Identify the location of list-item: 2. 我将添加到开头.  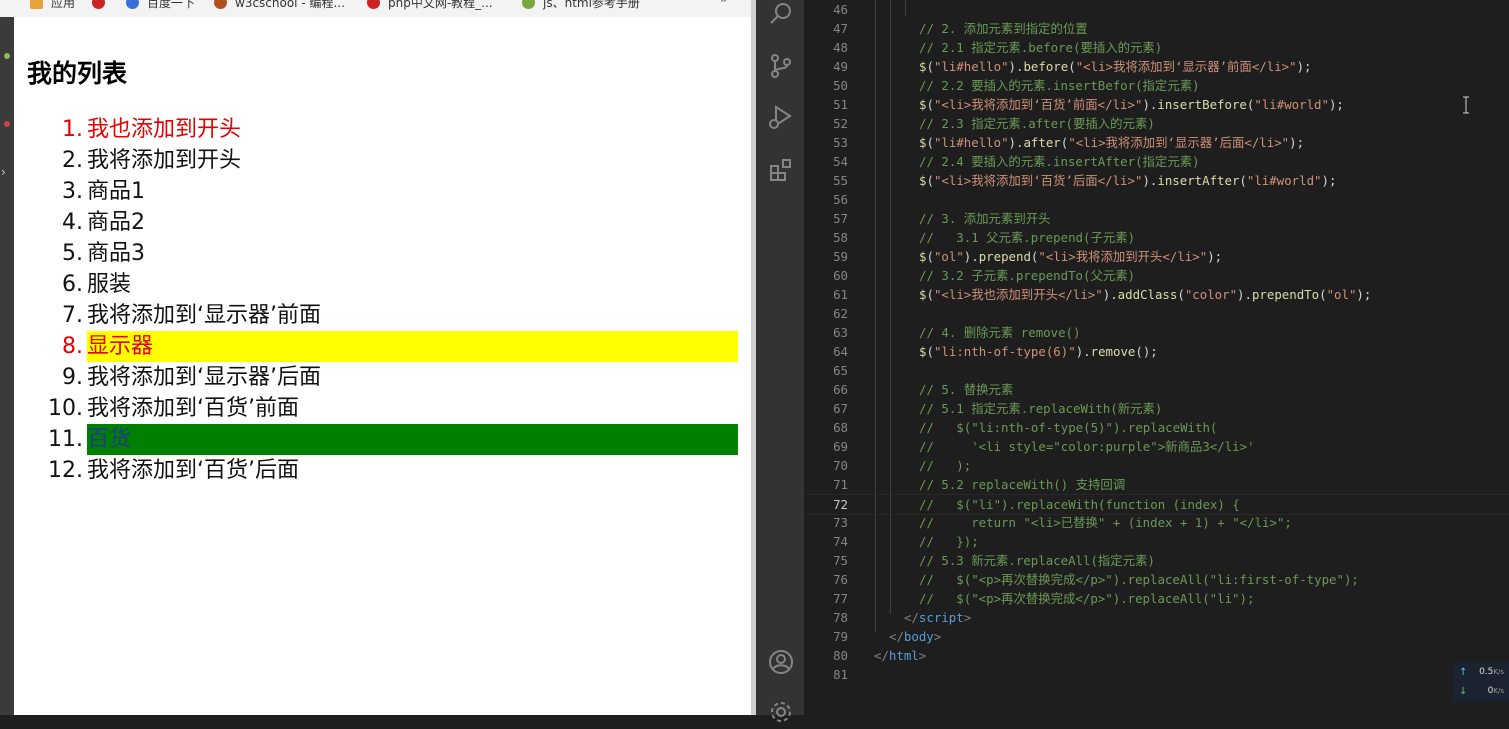
(152, 160).